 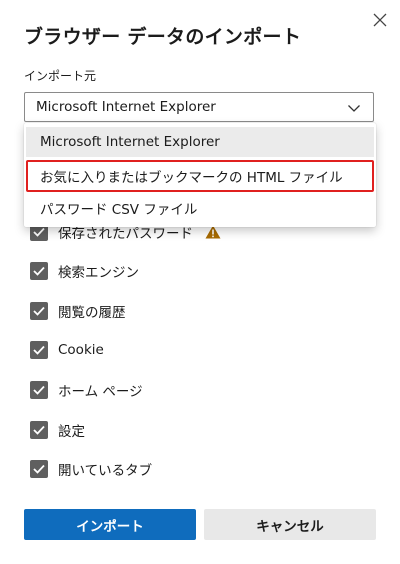 What do you see at coordinates (126, 107) in the screenshot?
I see `import-from-value: Microsoft Internet Explorer` at bounding box center [126, 107].